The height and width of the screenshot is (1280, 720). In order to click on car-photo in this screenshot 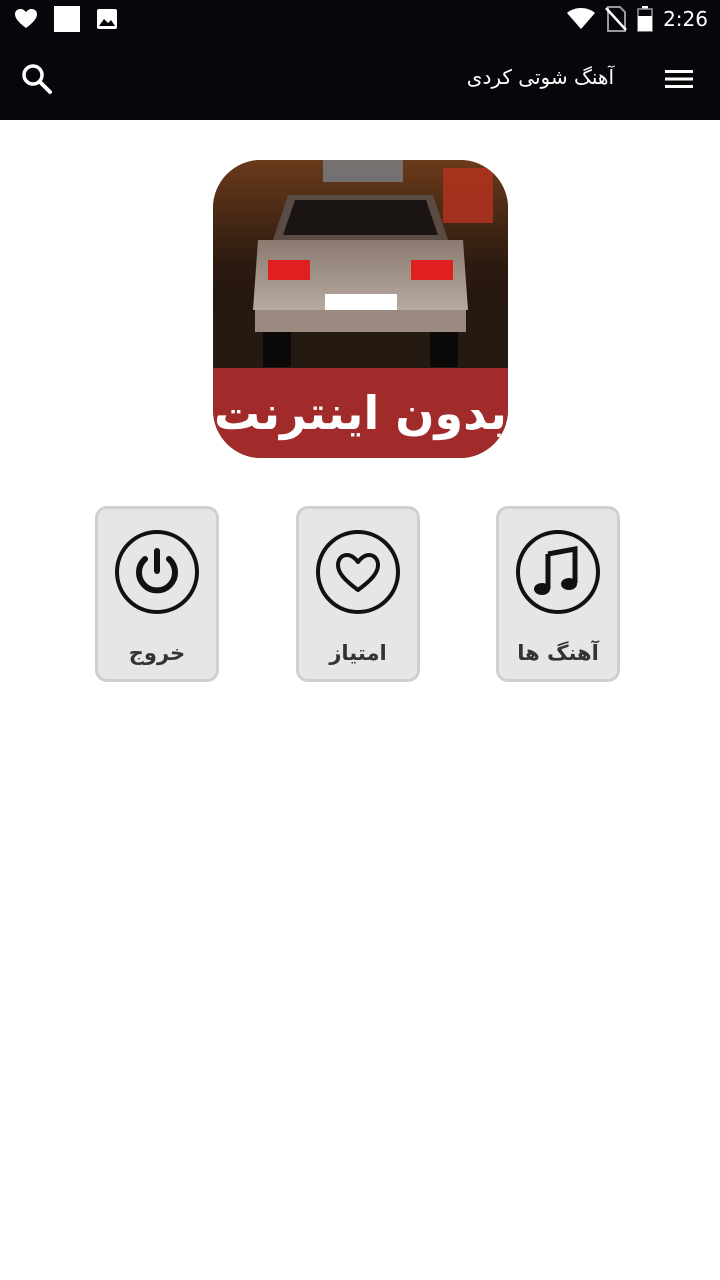, I will do `click(360, 265)`.